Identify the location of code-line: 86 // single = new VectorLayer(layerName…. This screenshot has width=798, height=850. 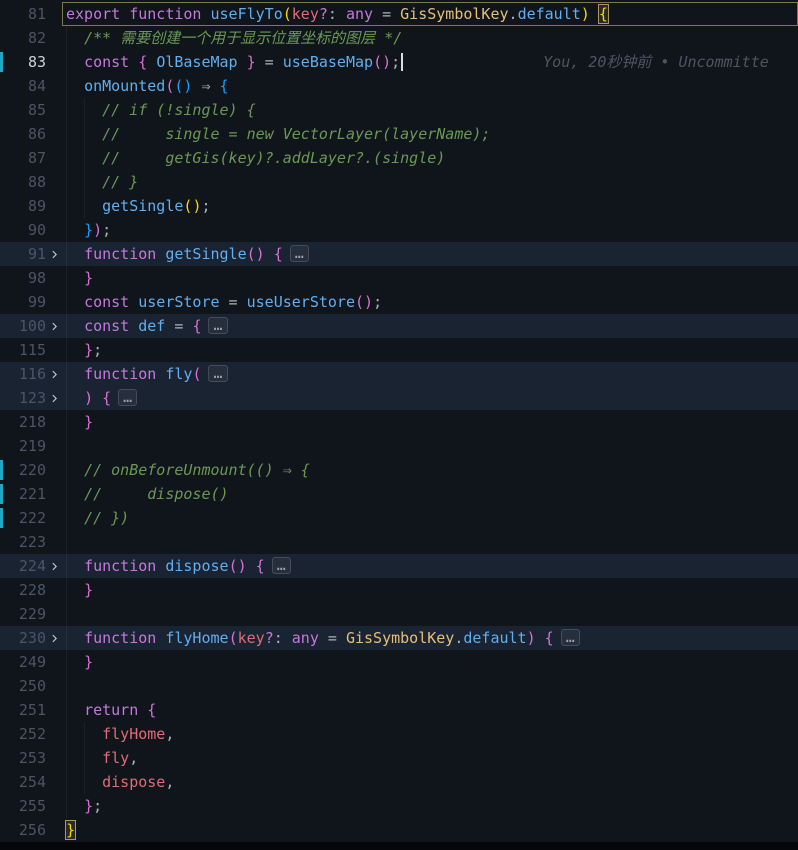
(399, 134).